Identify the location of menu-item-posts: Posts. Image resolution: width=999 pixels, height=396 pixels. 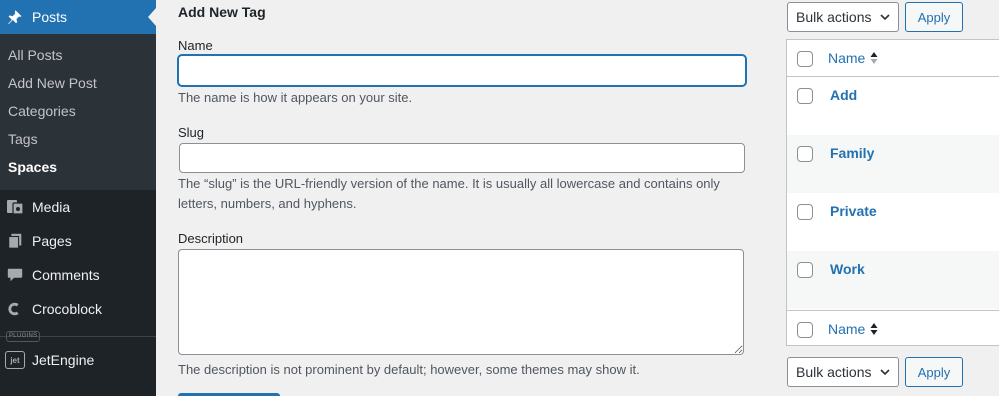
(78, 17).